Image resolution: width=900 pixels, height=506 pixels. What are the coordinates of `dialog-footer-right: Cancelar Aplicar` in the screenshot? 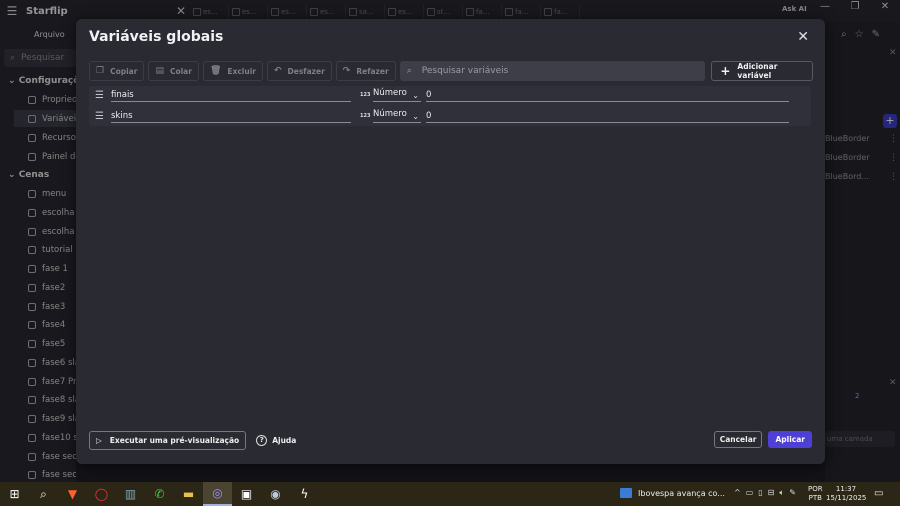 It's located at (762, 439).